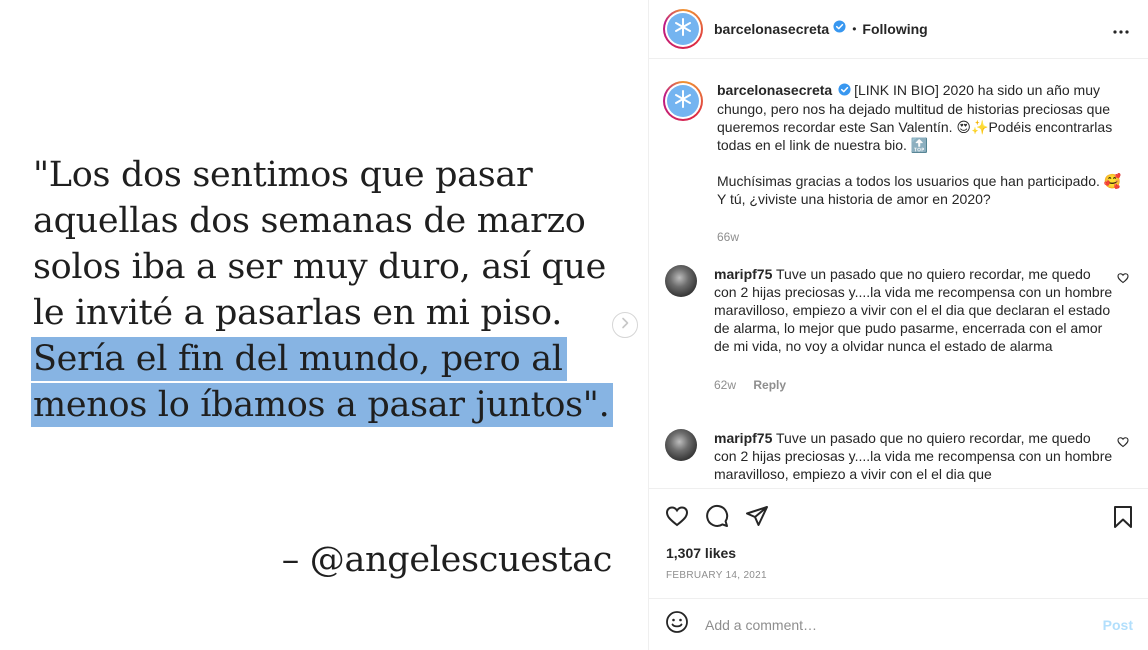 The image size is (1148, 650). Describe the element at coordinates (677, 516) in the screenshot. I see `like-heart-icon` at that location.